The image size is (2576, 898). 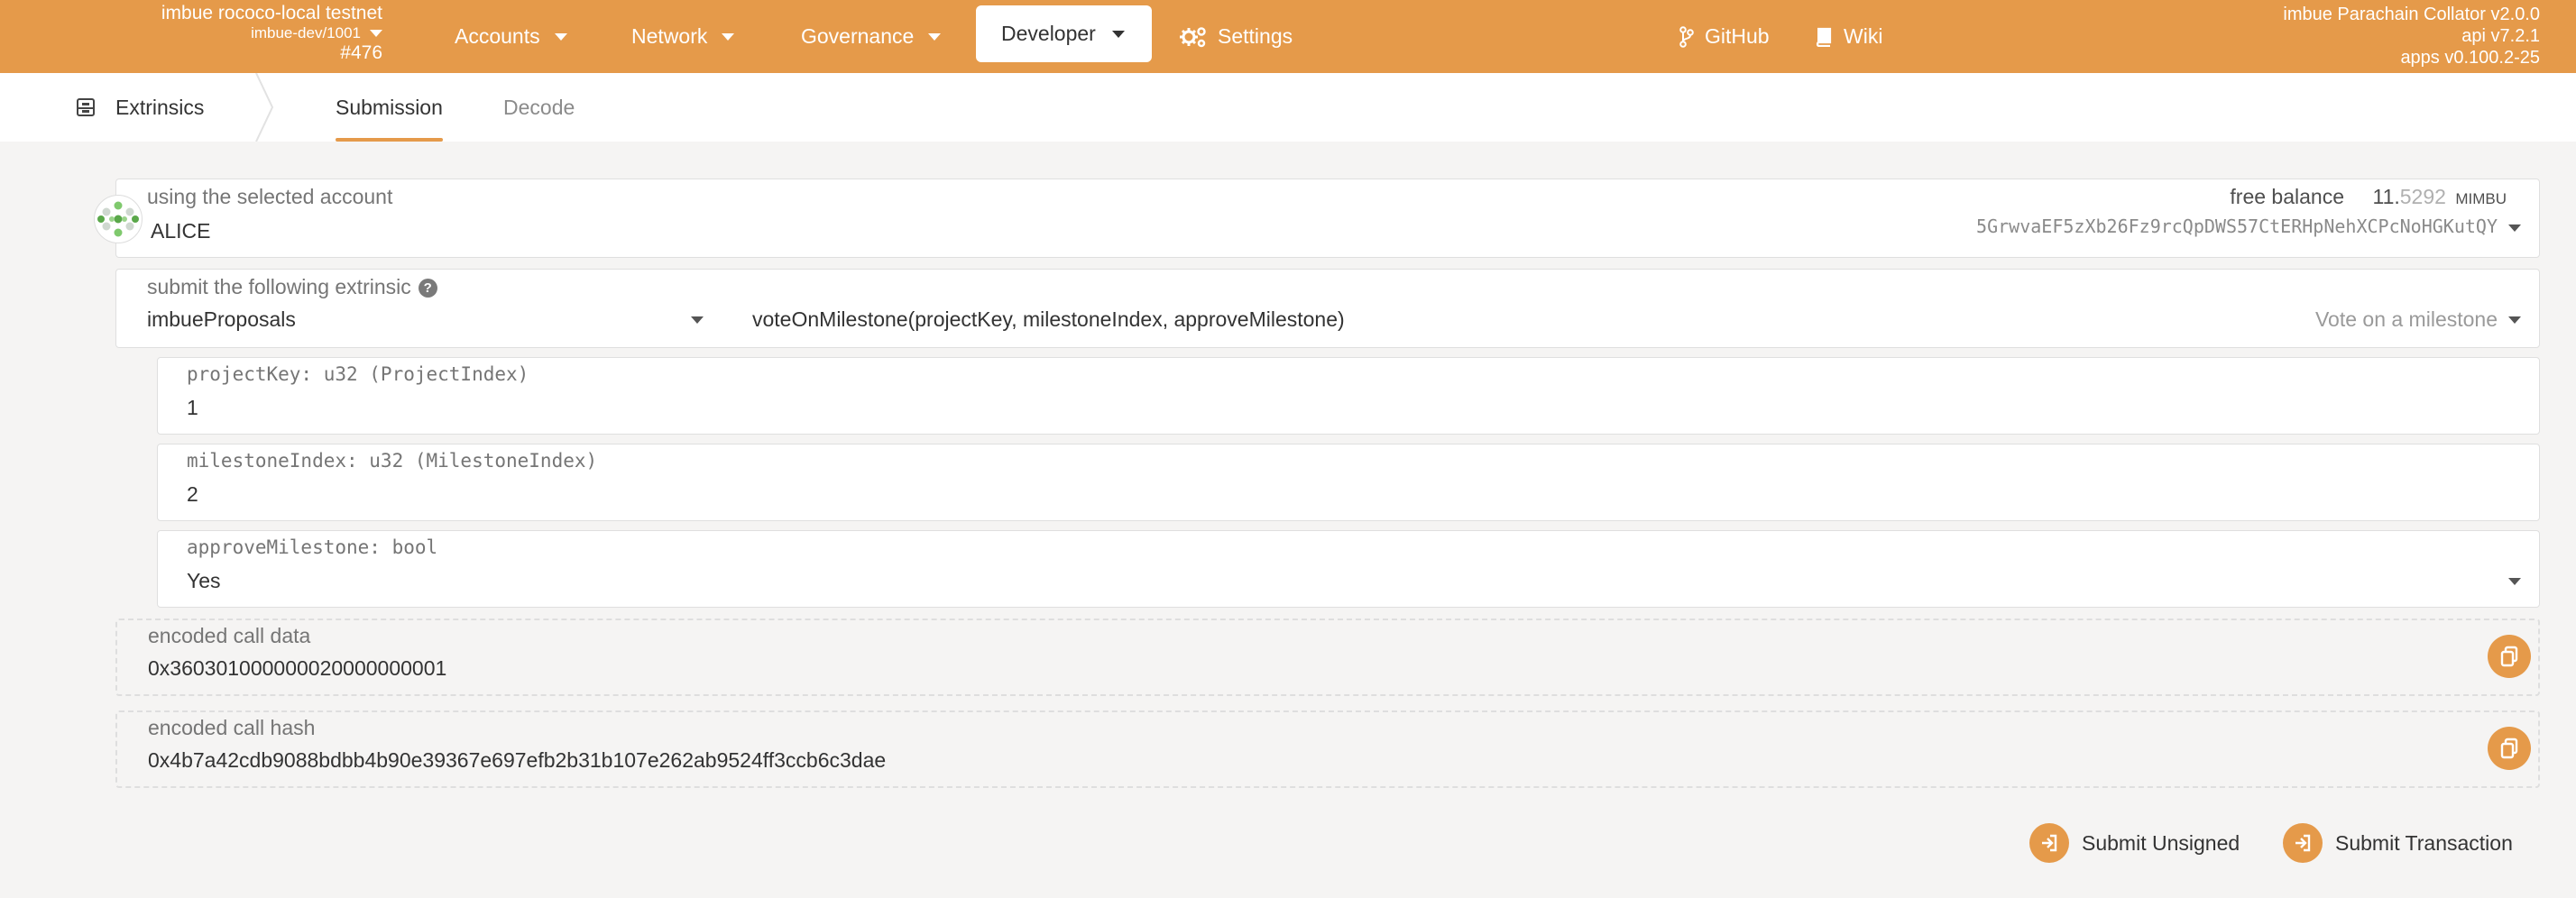 I want to click on nav-governance-label: Governance, so click(x=858, y=36).